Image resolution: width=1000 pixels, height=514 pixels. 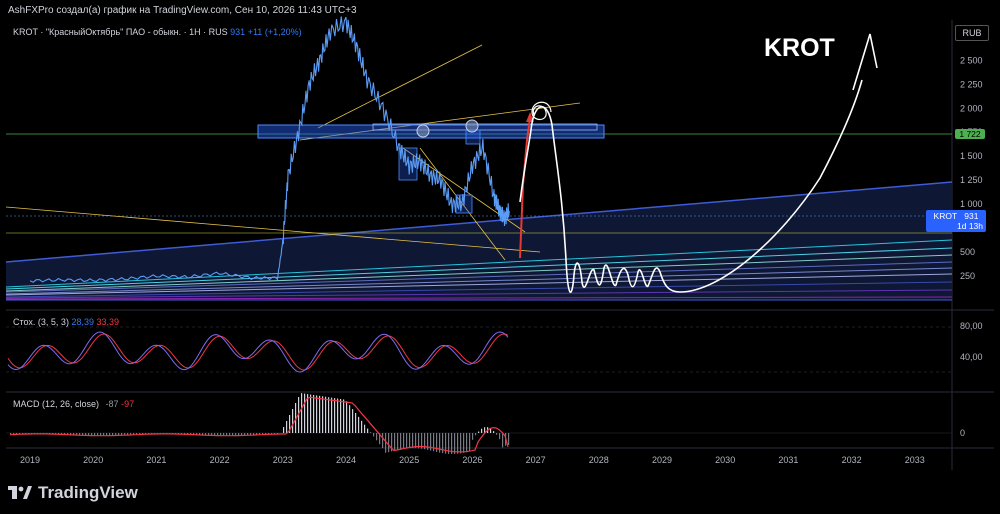 What do you see at coordinates (788, 460) in the screenshot?
I see `time-tick-label: 2031` at bounding box center [788, 460].